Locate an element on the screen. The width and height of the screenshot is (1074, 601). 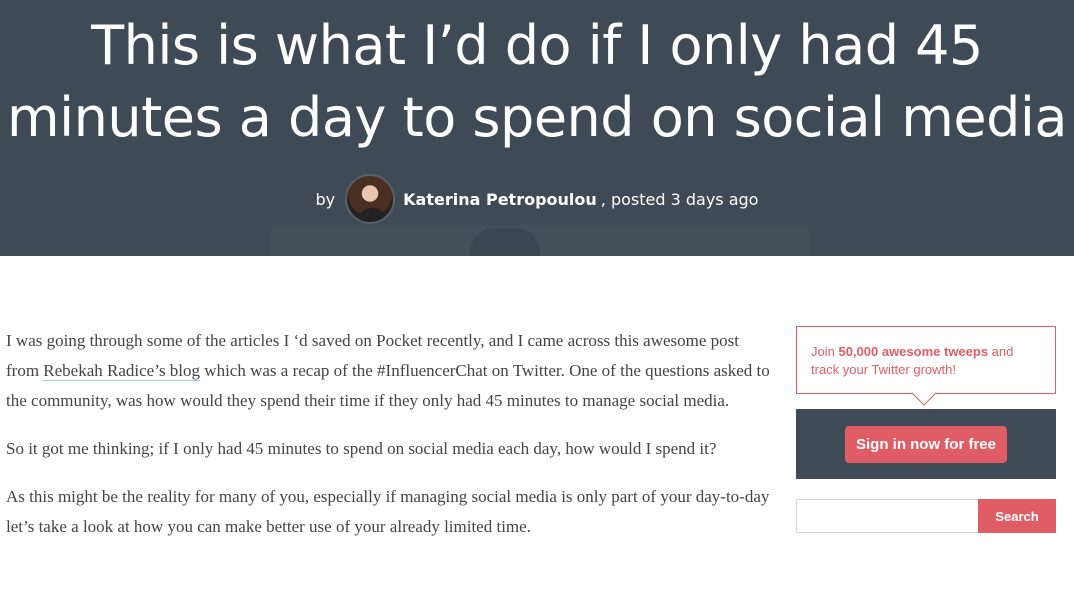
signin-panel: Sign in now for free is located at coordinates (926, 444).